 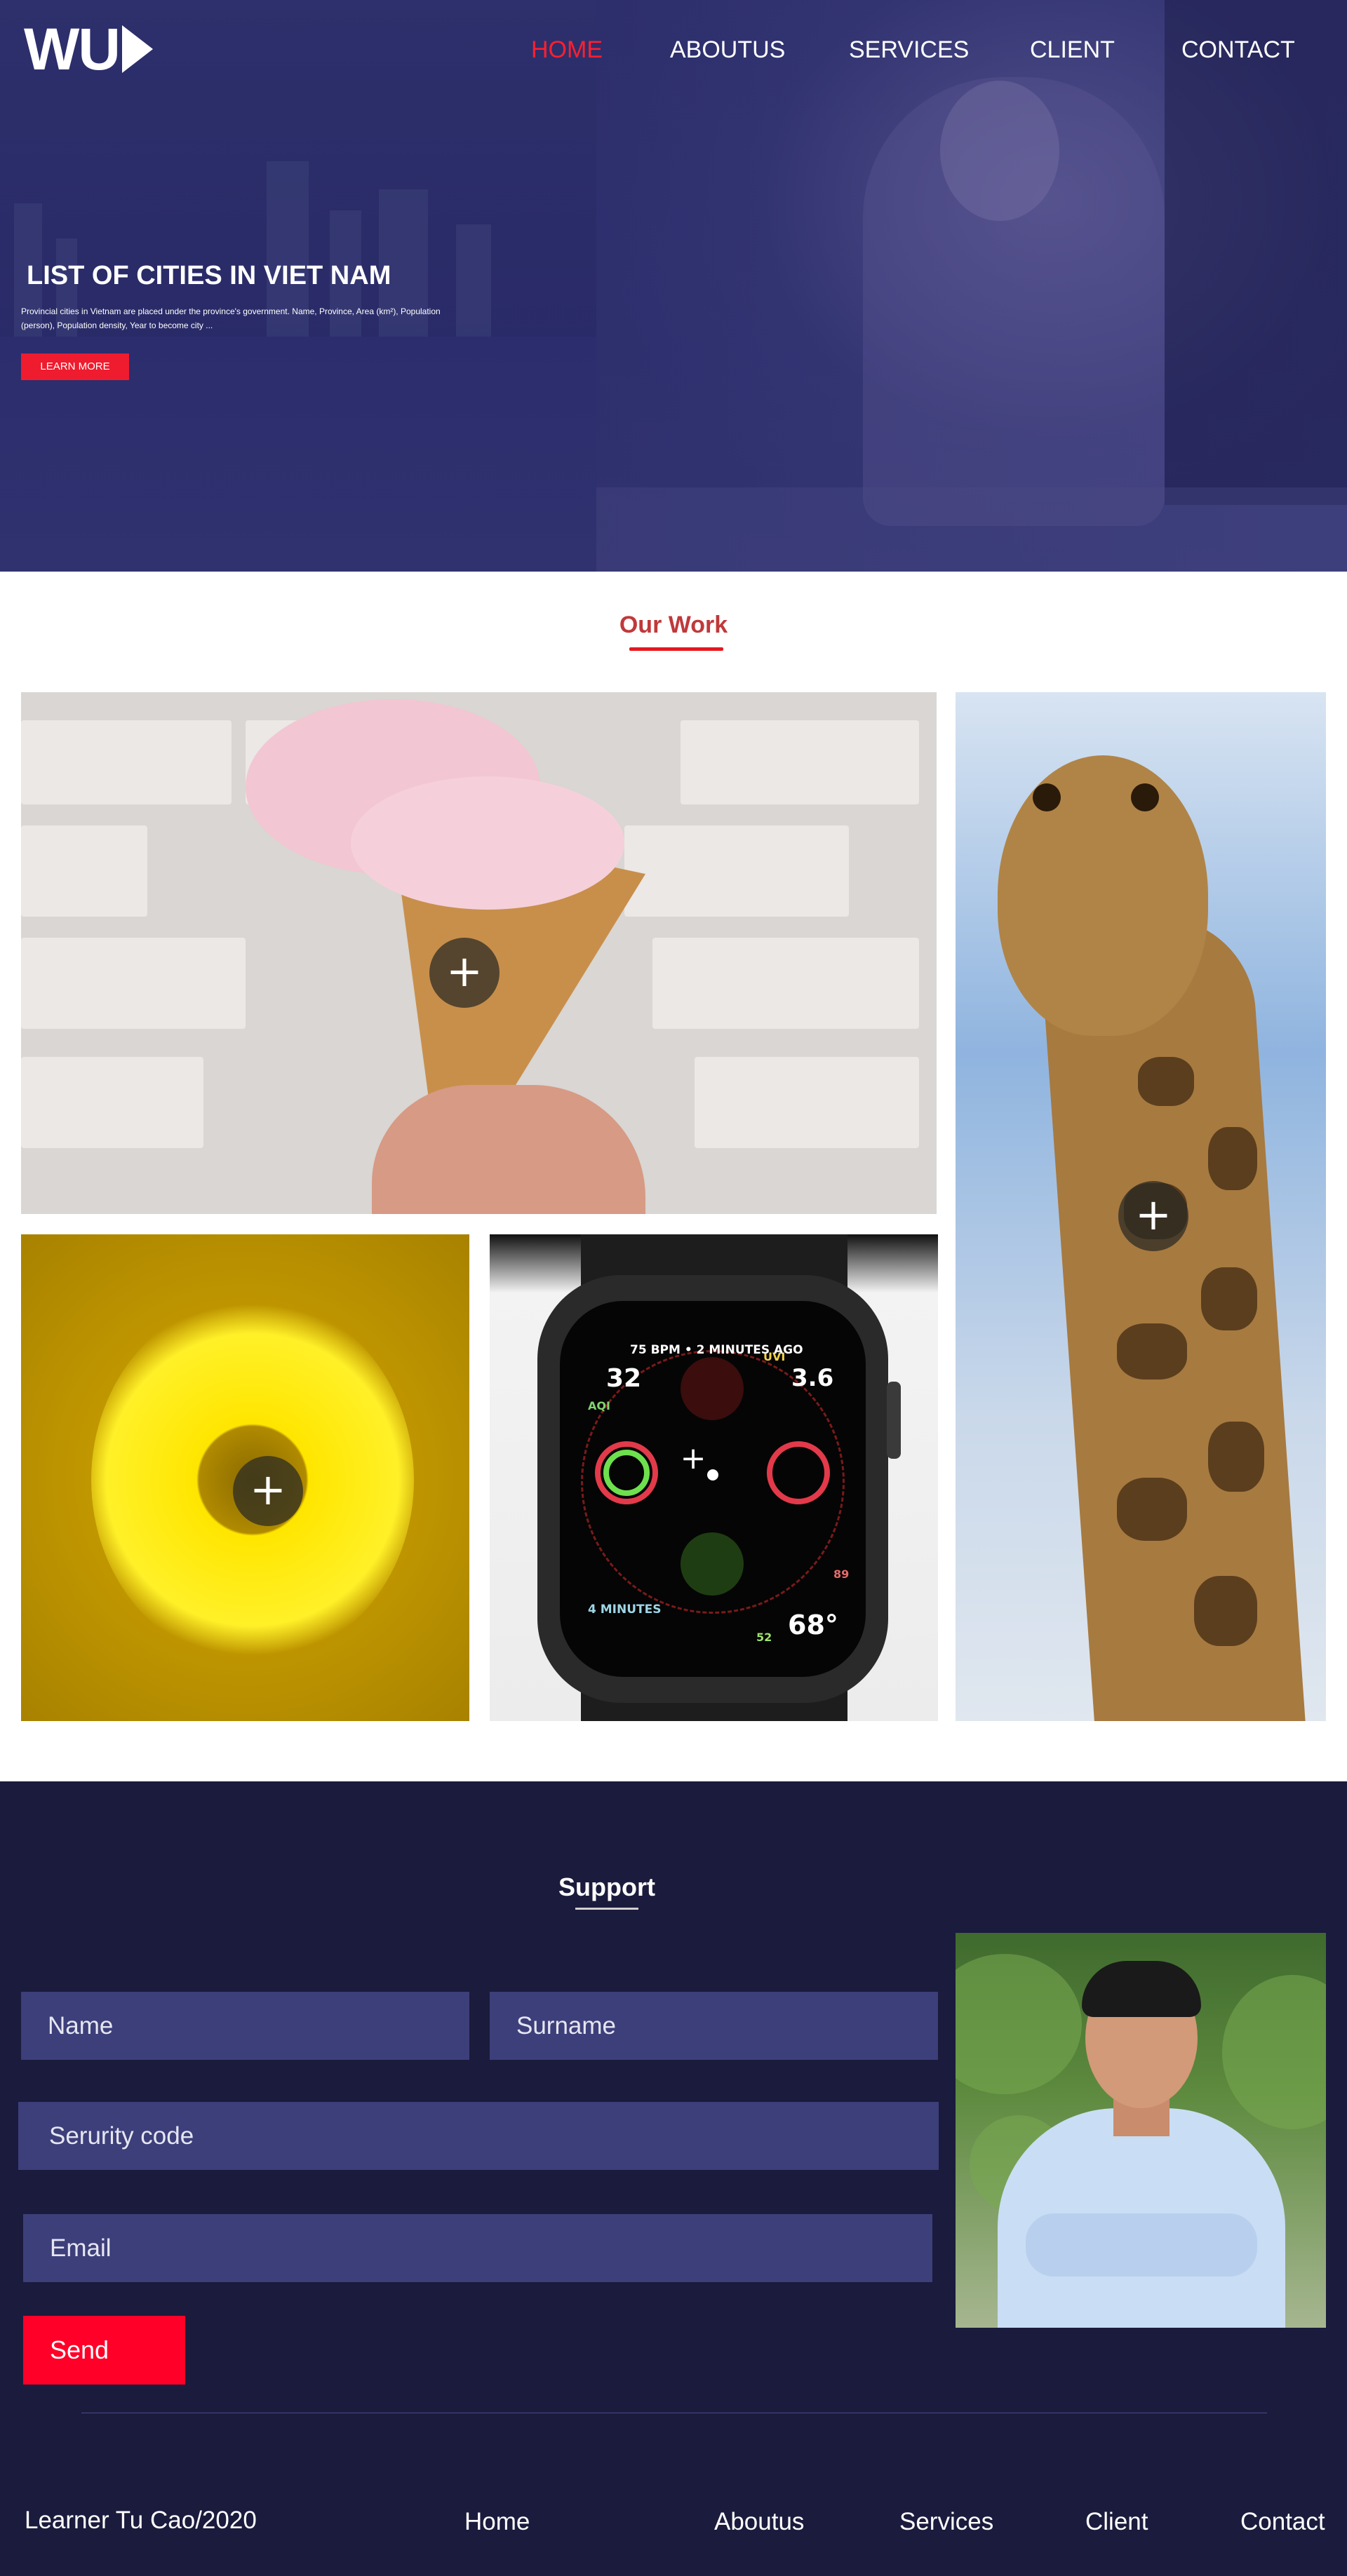 What do you see at coordinates (141, 2520) in the screenshot?
I see `copyright-text: Learner Tu Cao/2020` at bounding box center [141, 2520].